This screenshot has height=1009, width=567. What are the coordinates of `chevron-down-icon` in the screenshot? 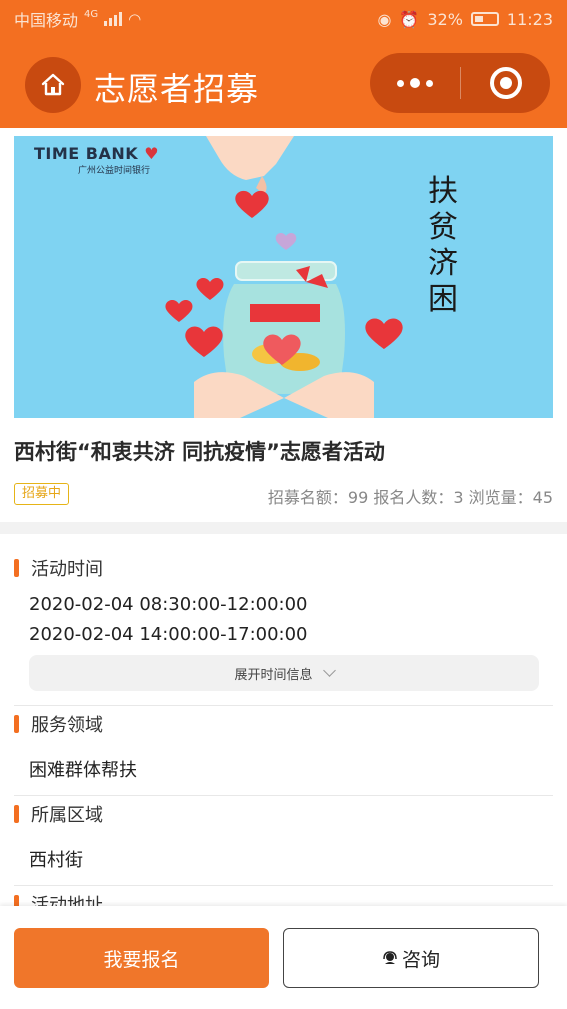 It's located at (329, 670).